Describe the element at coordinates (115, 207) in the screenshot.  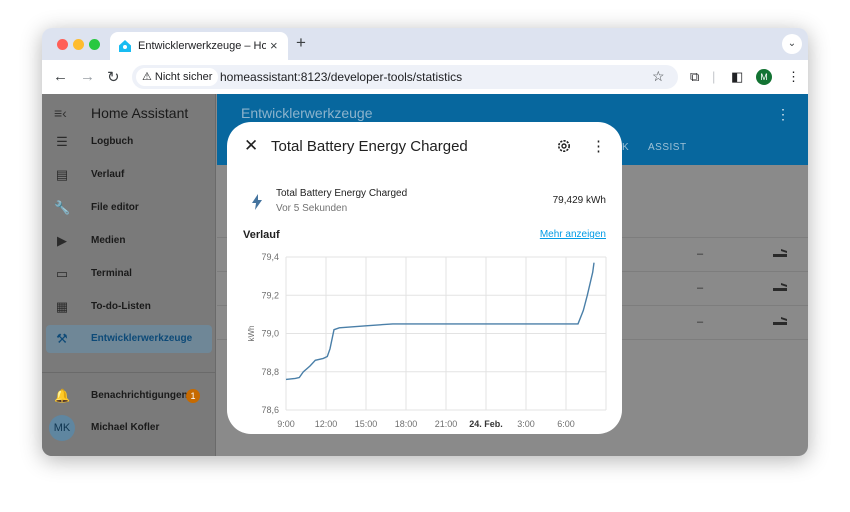
I see `sidebar-item-label: File editor` at that location.